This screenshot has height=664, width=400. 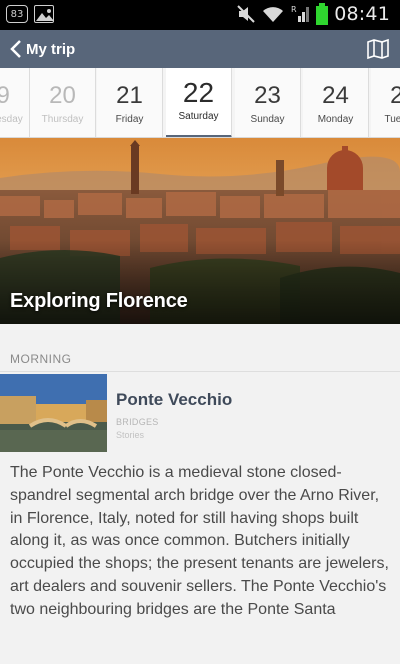 What do you see at coordinates (137, 422) in the screenshot?
I see `place-category: BRIDGES` at bounding box center [137, 422].